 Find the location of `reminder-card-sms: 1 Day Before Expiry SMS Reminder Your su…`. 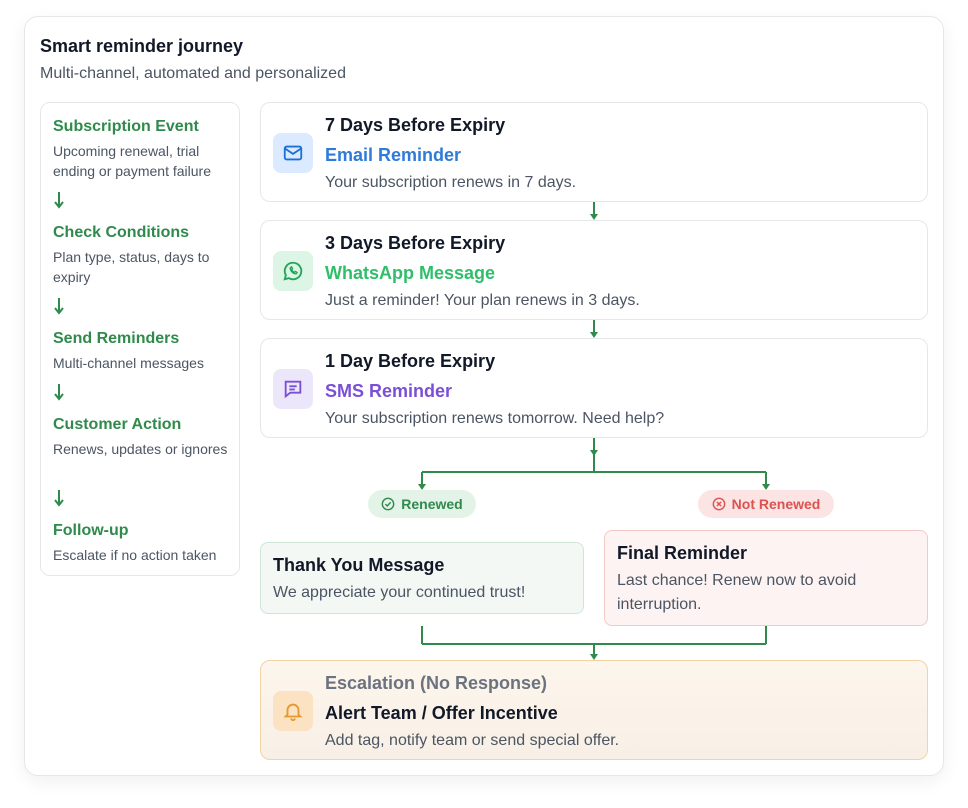

reminder-card-sms: 1 Day Before Expiry SMS Reminder Your su… is located at coordinates (594, 388).